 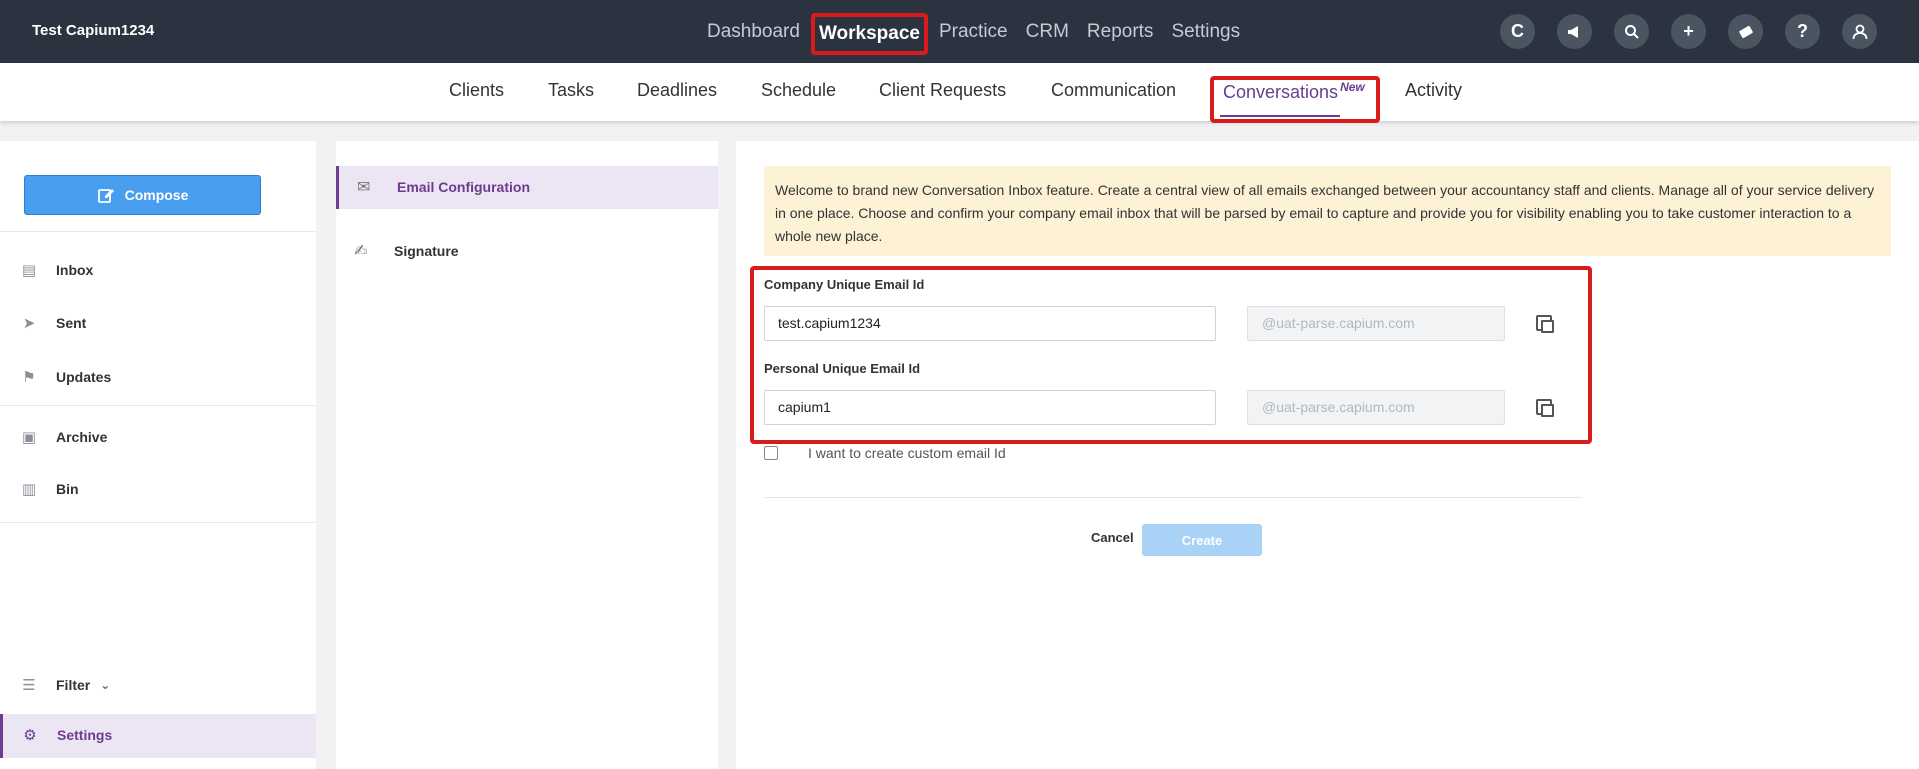 What do you see at coordinates (1802, 31) in the screenshot?
I see `help-icon: ?` at bounding box center [1802, 31].